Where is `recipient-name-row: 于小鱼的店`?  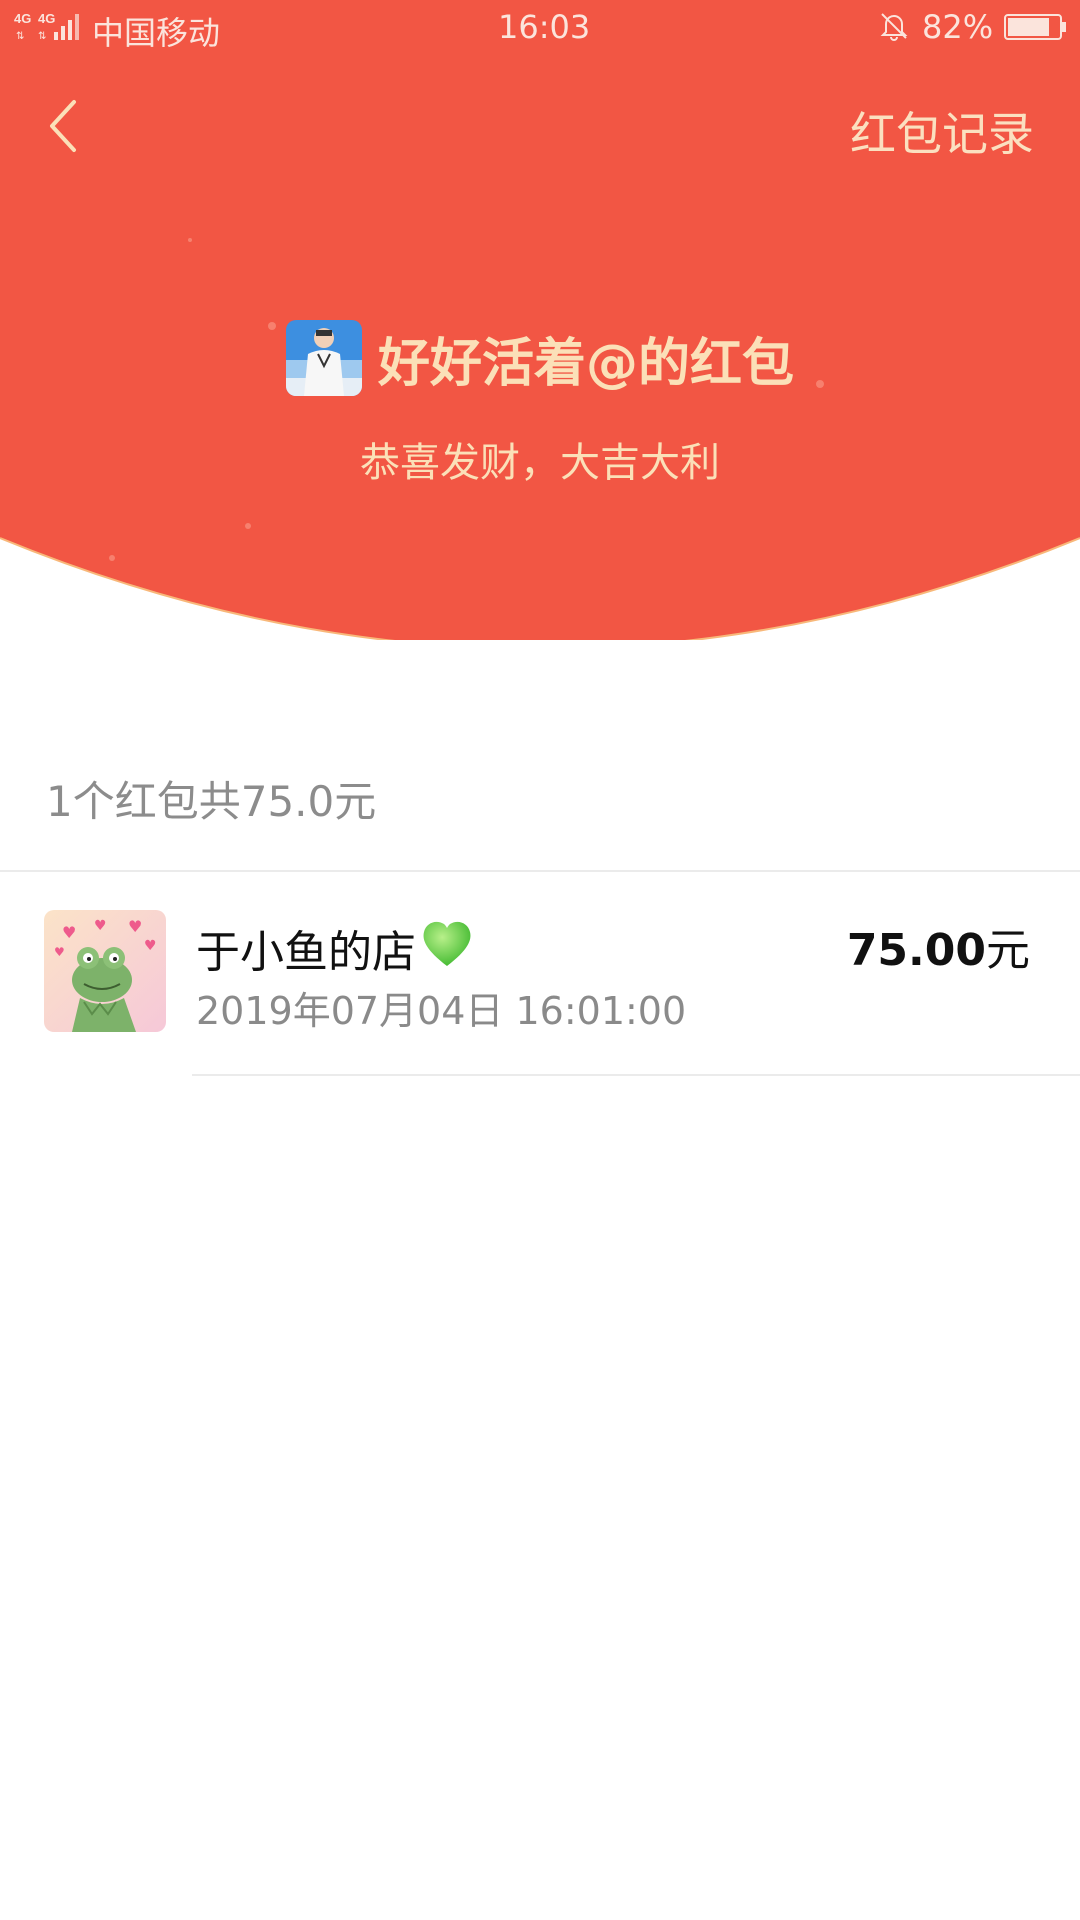 recipient-name-row: 于小鱼的店 is located at coordinates (335, 948).